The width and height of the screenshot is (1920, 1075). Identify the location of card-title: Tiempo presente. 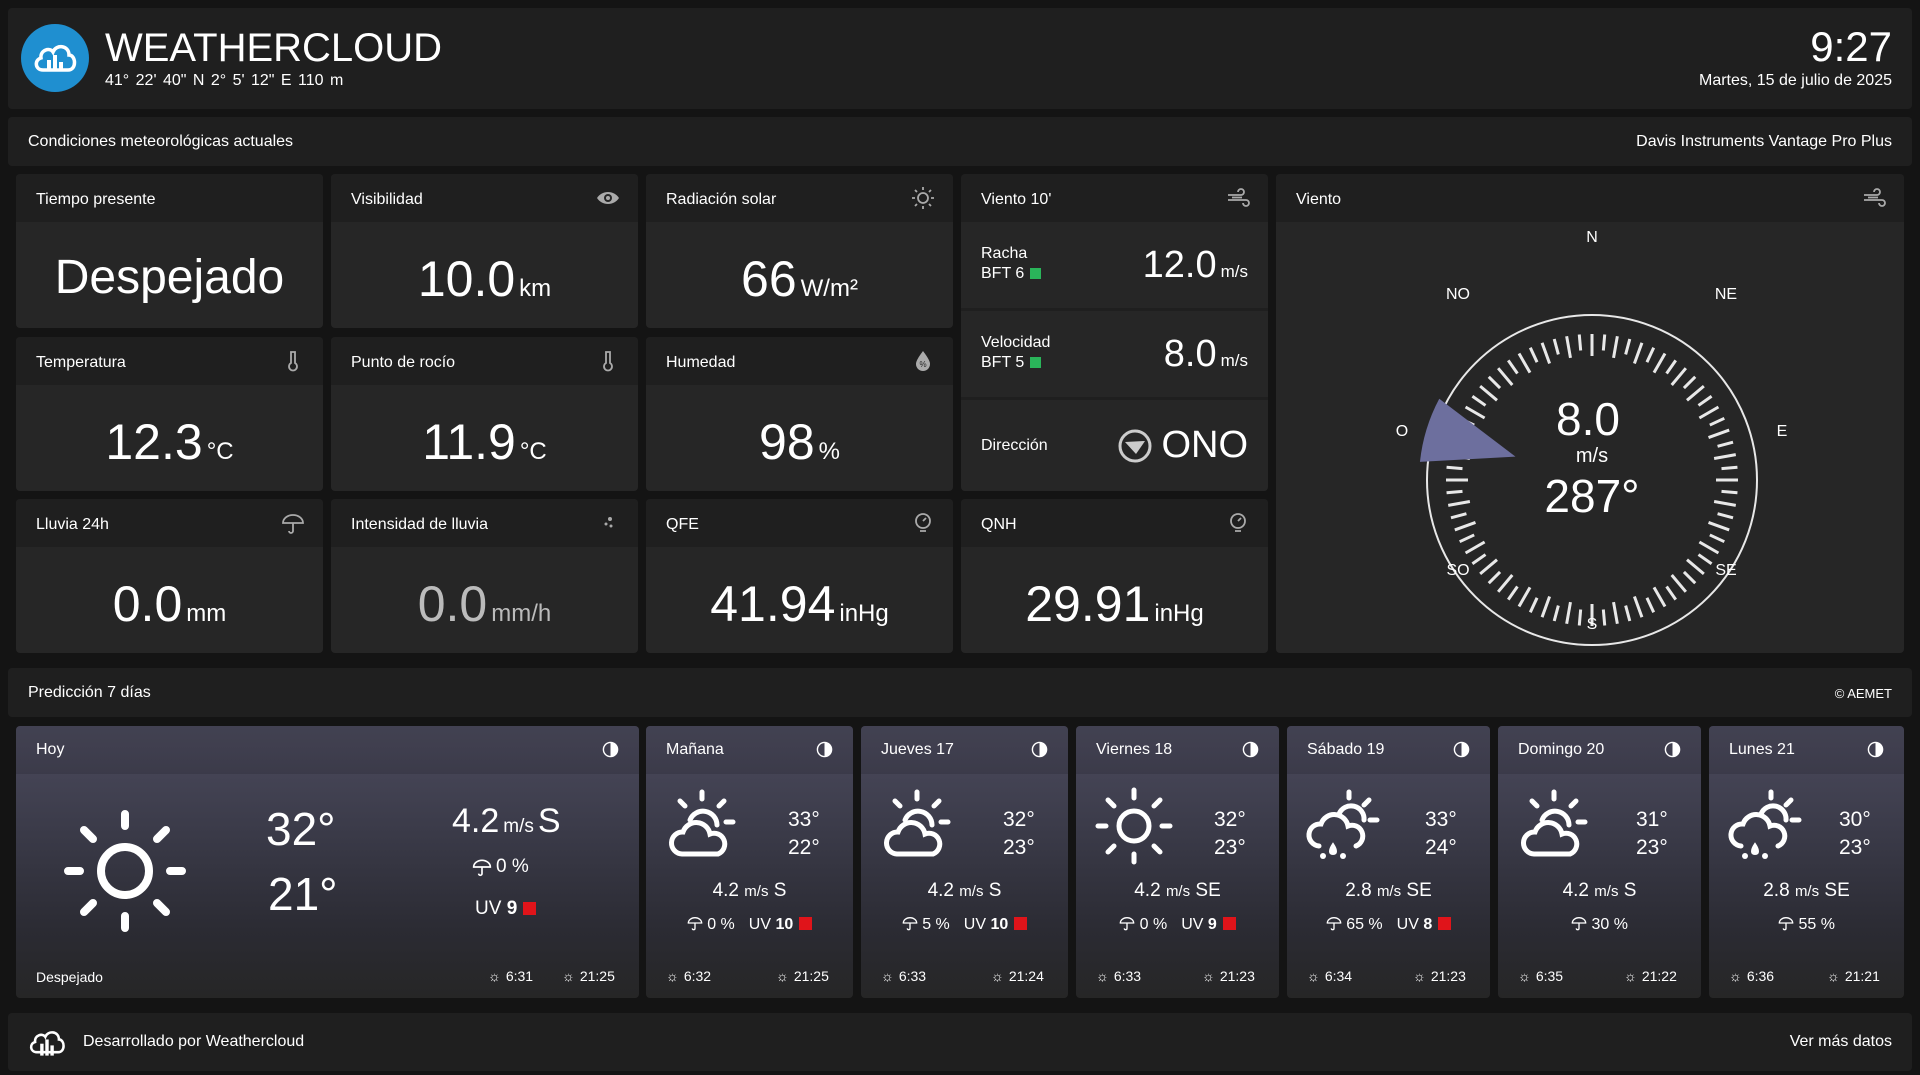
(96, 199).